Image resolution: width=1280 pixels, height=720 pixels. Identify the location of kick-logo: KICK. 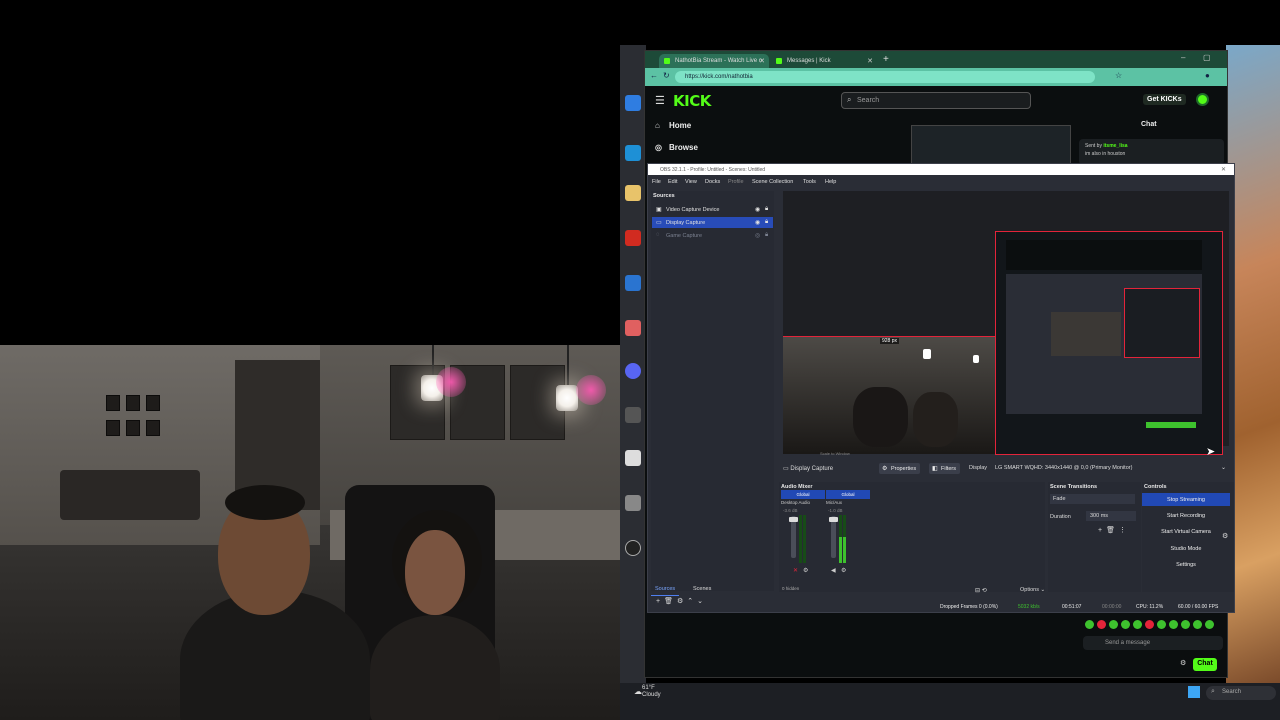
(692, 101).